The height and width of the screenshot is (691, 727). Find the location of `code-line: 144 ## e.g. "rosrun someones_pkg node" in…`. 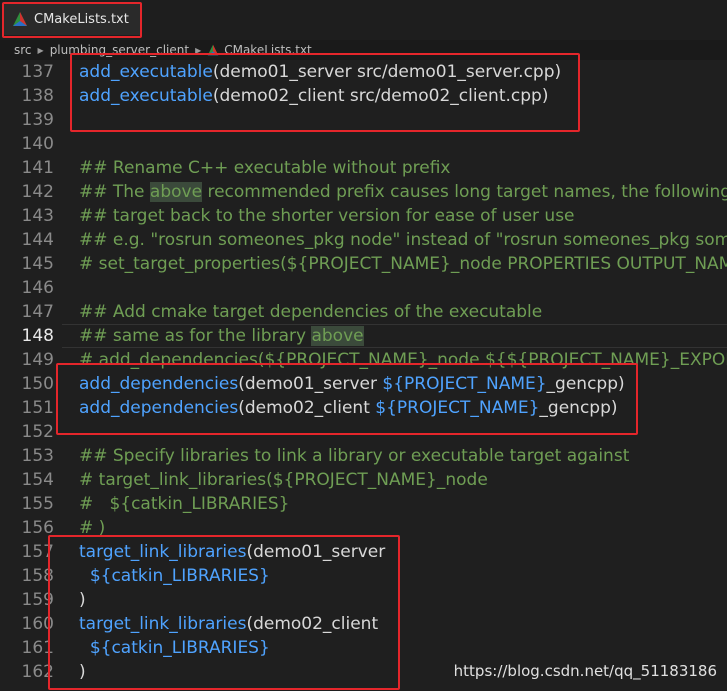

code-line: 144 ## e.g. "rosrun someones_pkg node" in… is located at coordinates (363, 240).